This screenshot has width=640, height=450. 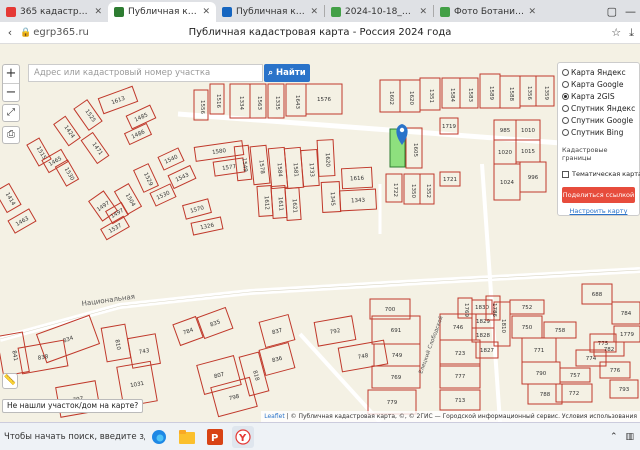 What do you see at coordinates (43, 357) in the screenshot?
I see `plot-838: 838` at bounding box center [43, 357].